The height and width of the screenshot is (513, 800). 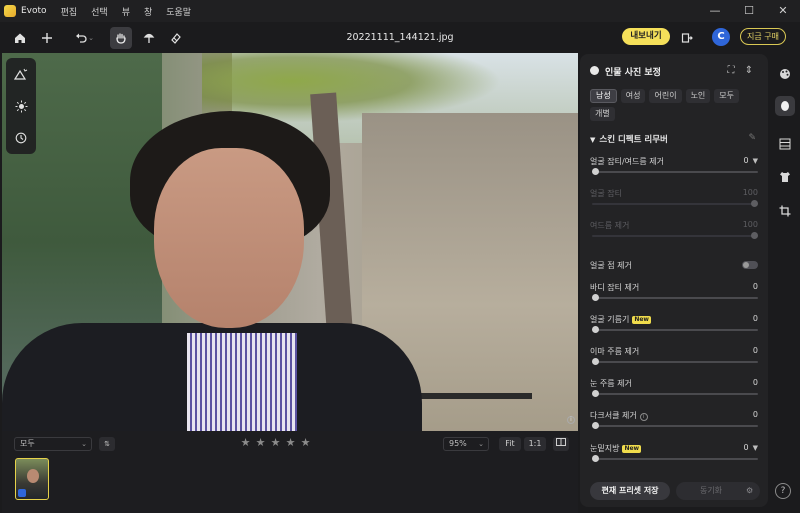 What do you see at coordinates (603, 96) in the screenshot?
I see `tag-male: 남성` at bounding box center [603, 96].